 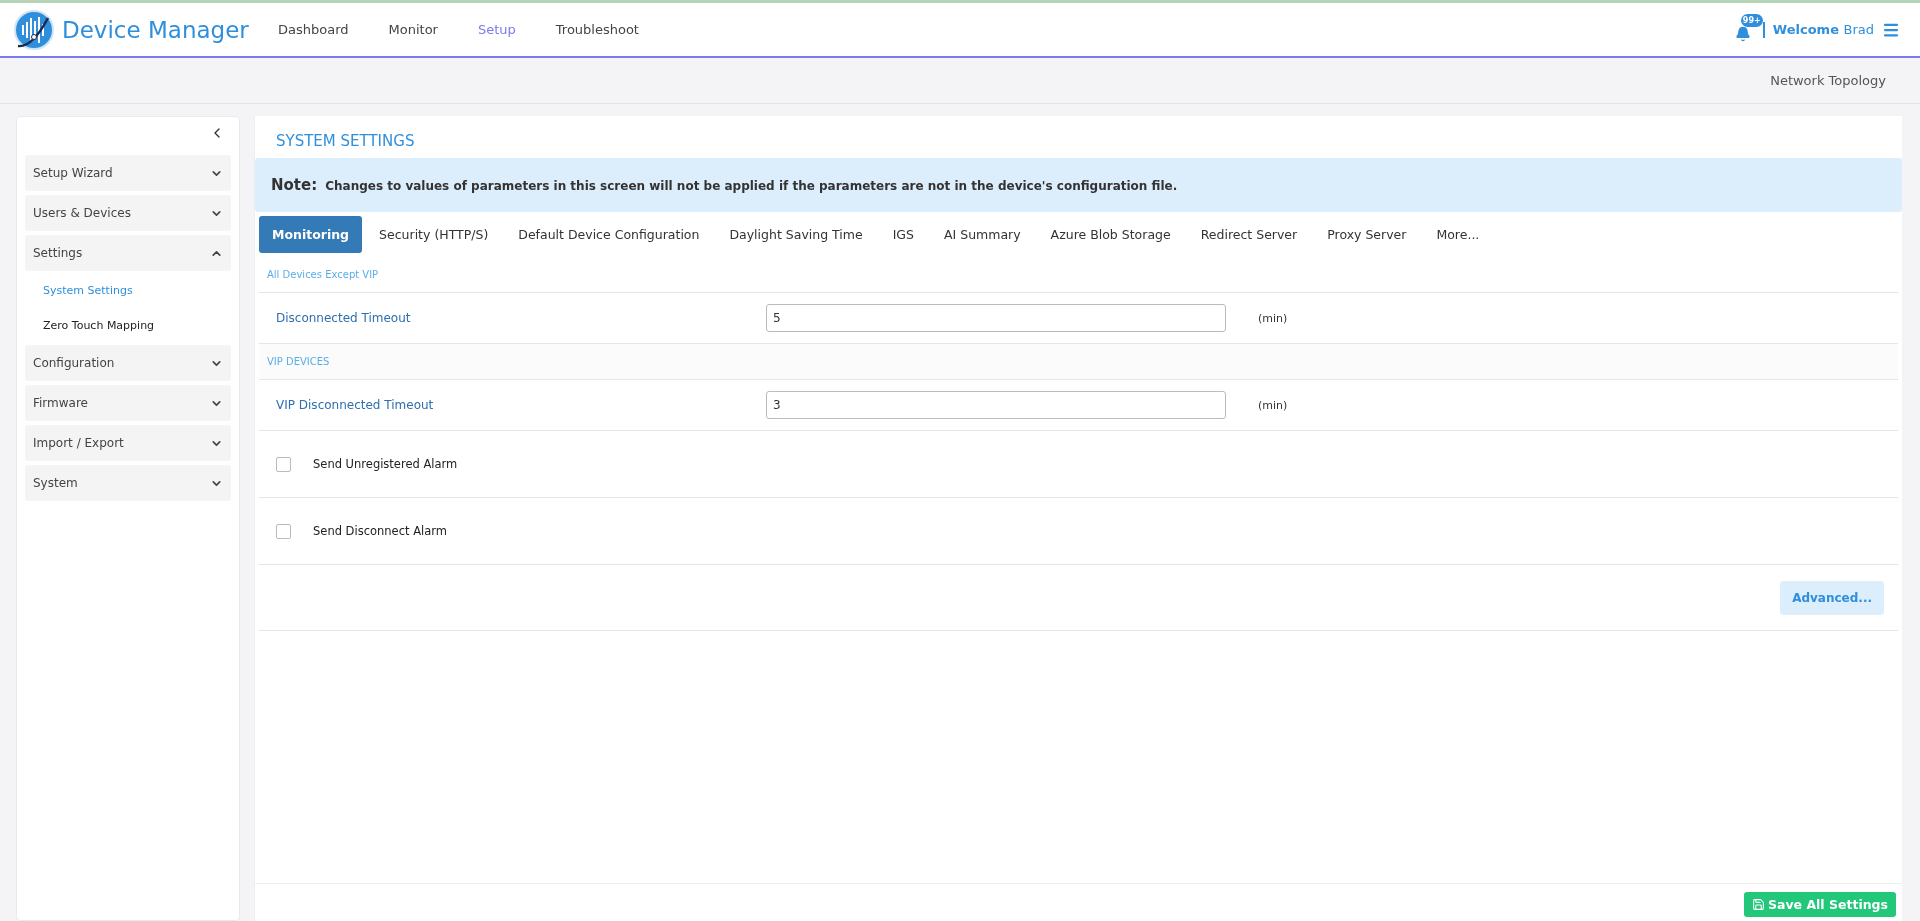 I want to click on nav-link: Troubleshoot, so click(x=597, y=29).